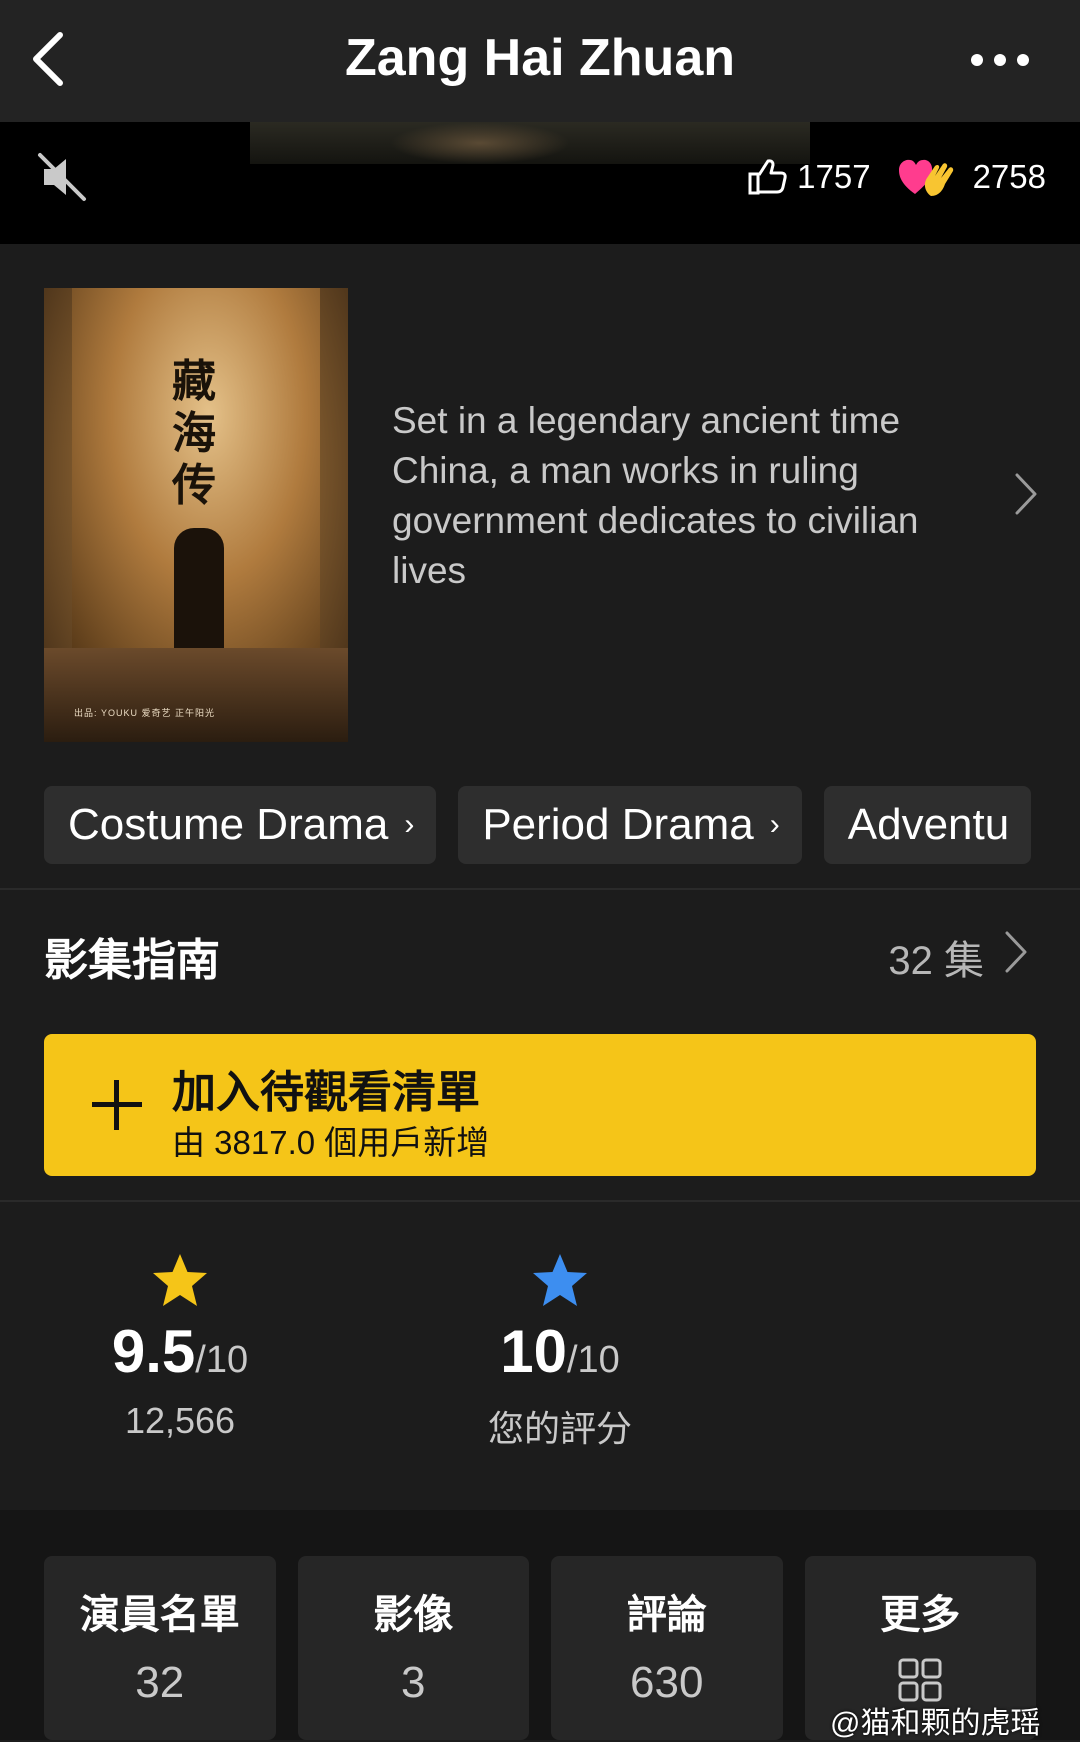  I want to click on mute-icon, so click(62, 177).